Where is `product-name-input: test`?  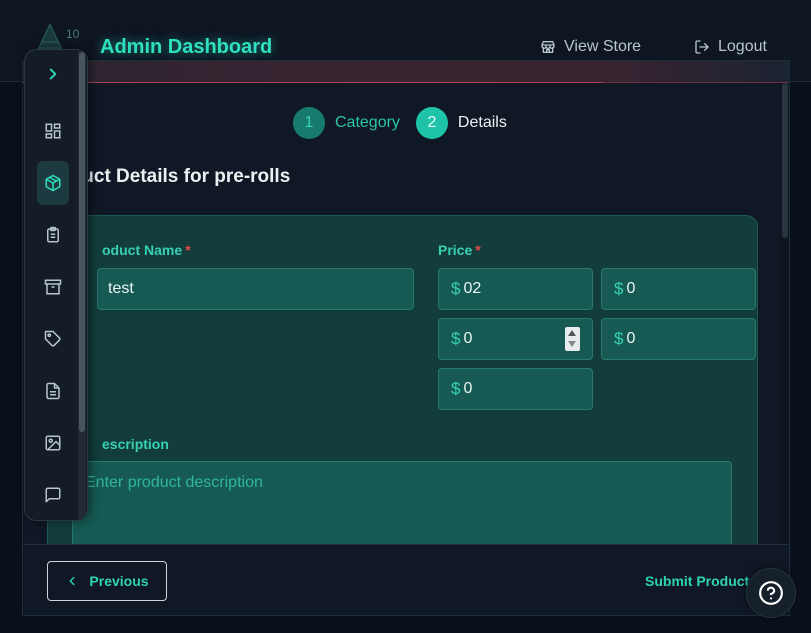
product-name-input: test is located at coordinates (255, 289).